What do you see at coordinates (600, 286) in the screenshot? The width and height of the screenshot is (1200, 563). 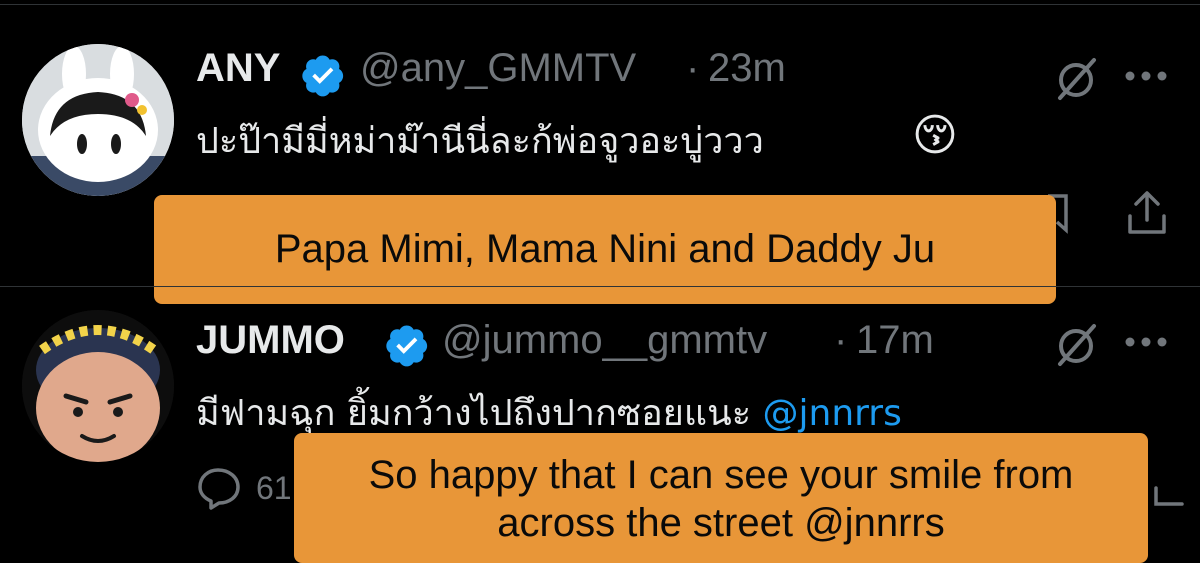 I see `tweet-divider` at bounding box center [600, 286].